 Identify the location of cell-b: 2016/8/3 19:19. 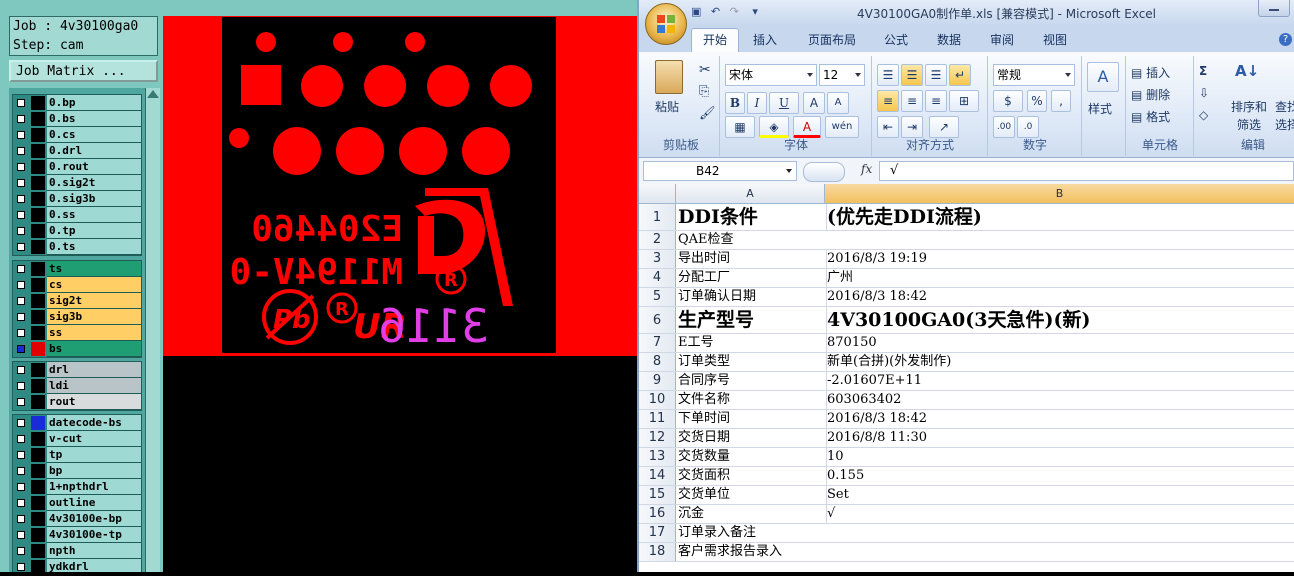
(1059, 259).